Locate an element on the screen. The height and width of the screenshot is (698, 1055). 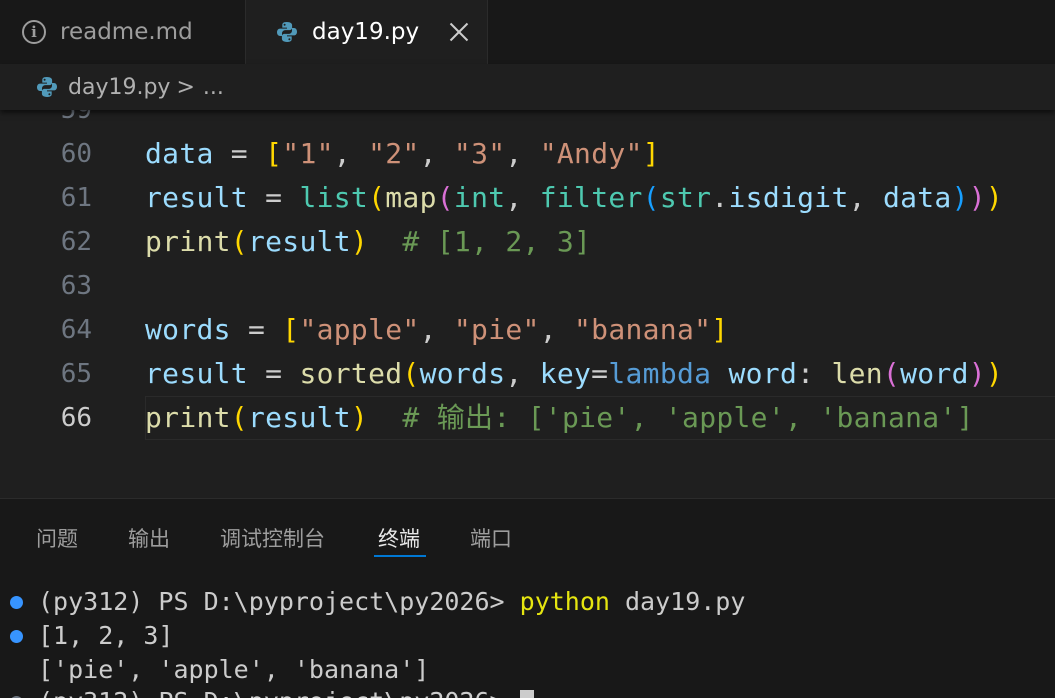
code-line: 63 is located at coordinates (527, 286).